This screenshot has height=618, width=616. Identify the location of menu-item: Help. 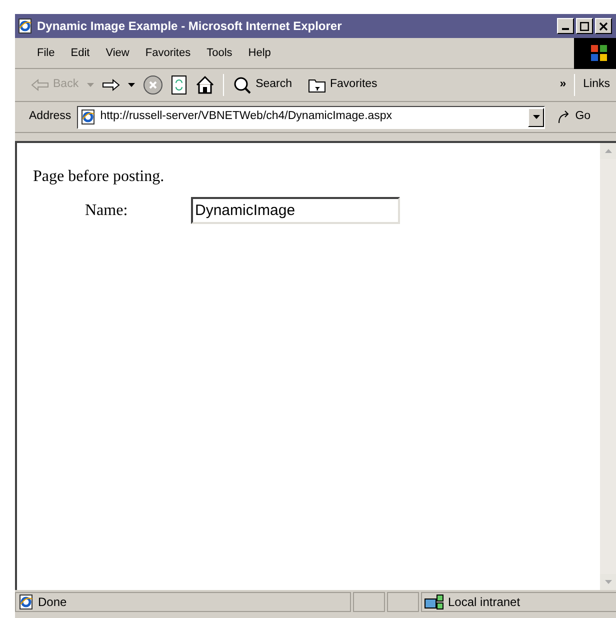
(259, 53).